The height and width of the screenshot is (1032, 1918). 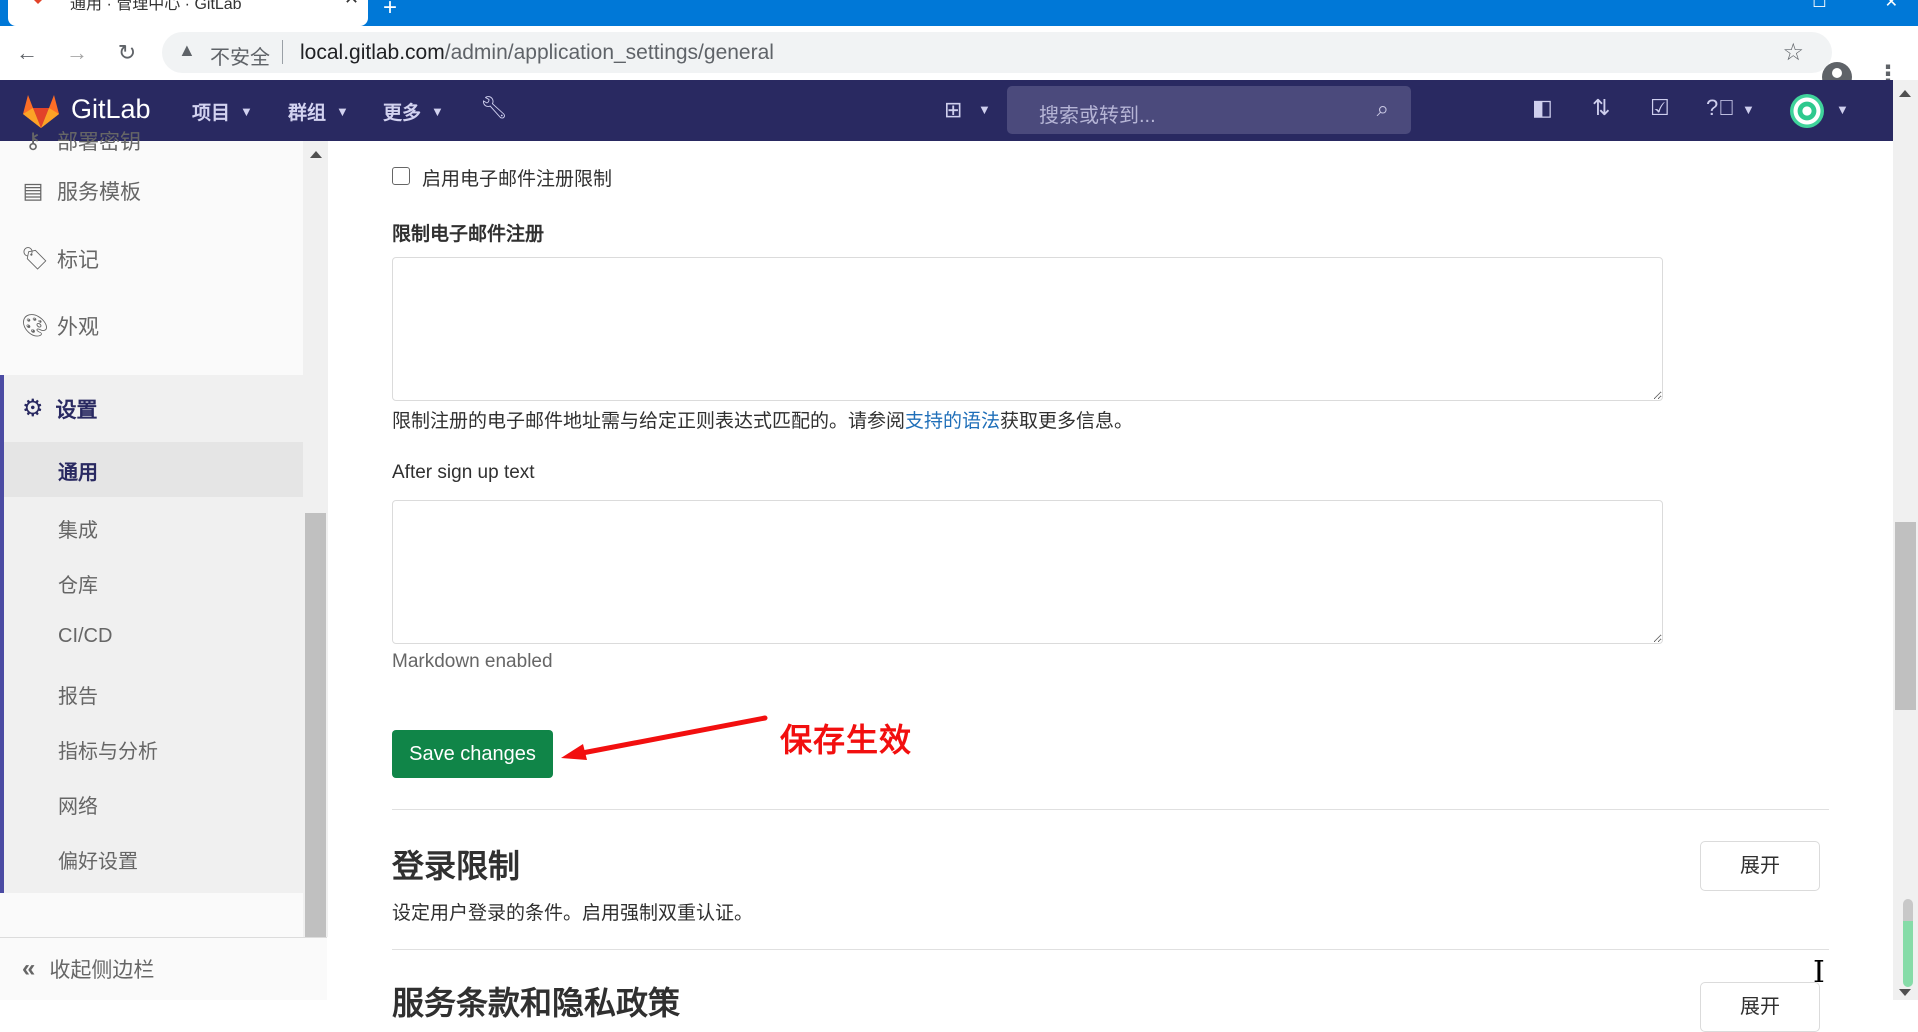 What do you see at coordinates (29, 968) in the screenshot?
I see `double-chevron-left-icon: «` at bounding box center [29, 968].